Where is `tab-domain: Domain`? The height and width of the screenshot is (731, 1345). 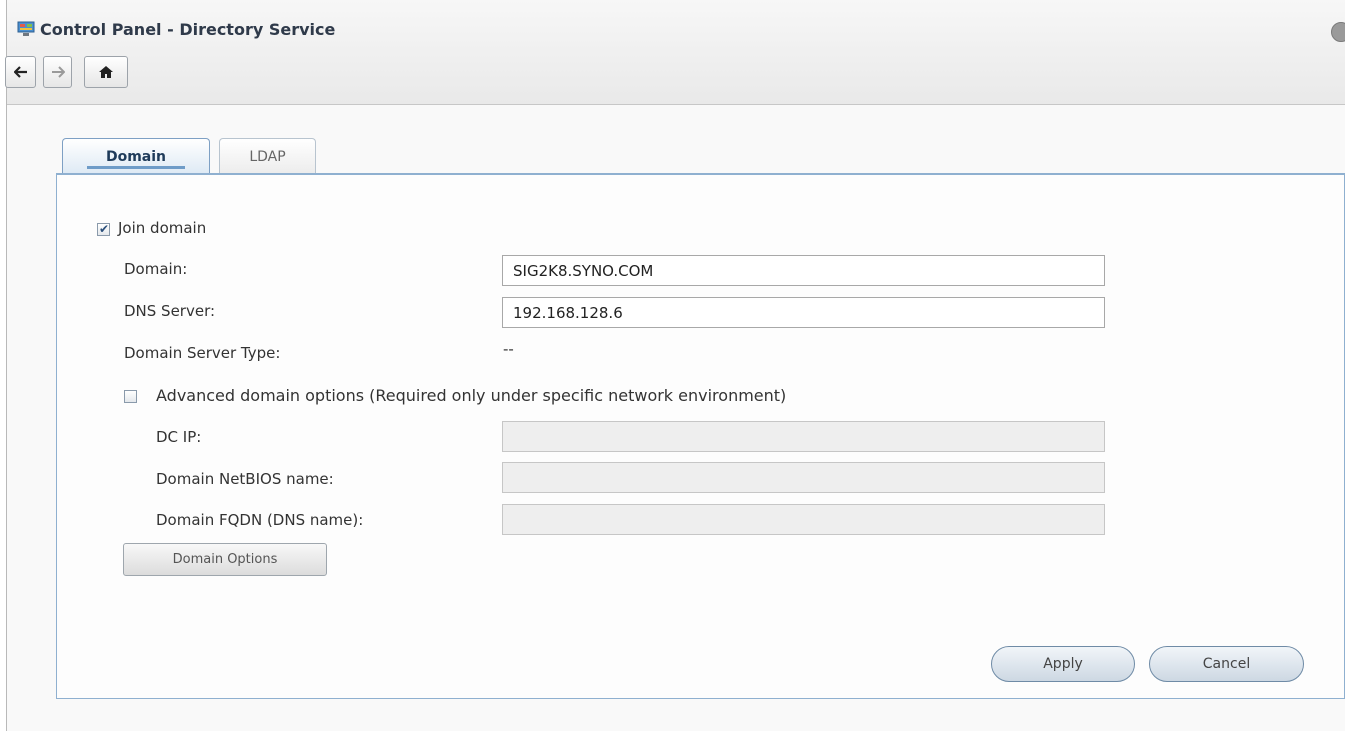 tab-domain: Domain is located at coordinates (136, 156).